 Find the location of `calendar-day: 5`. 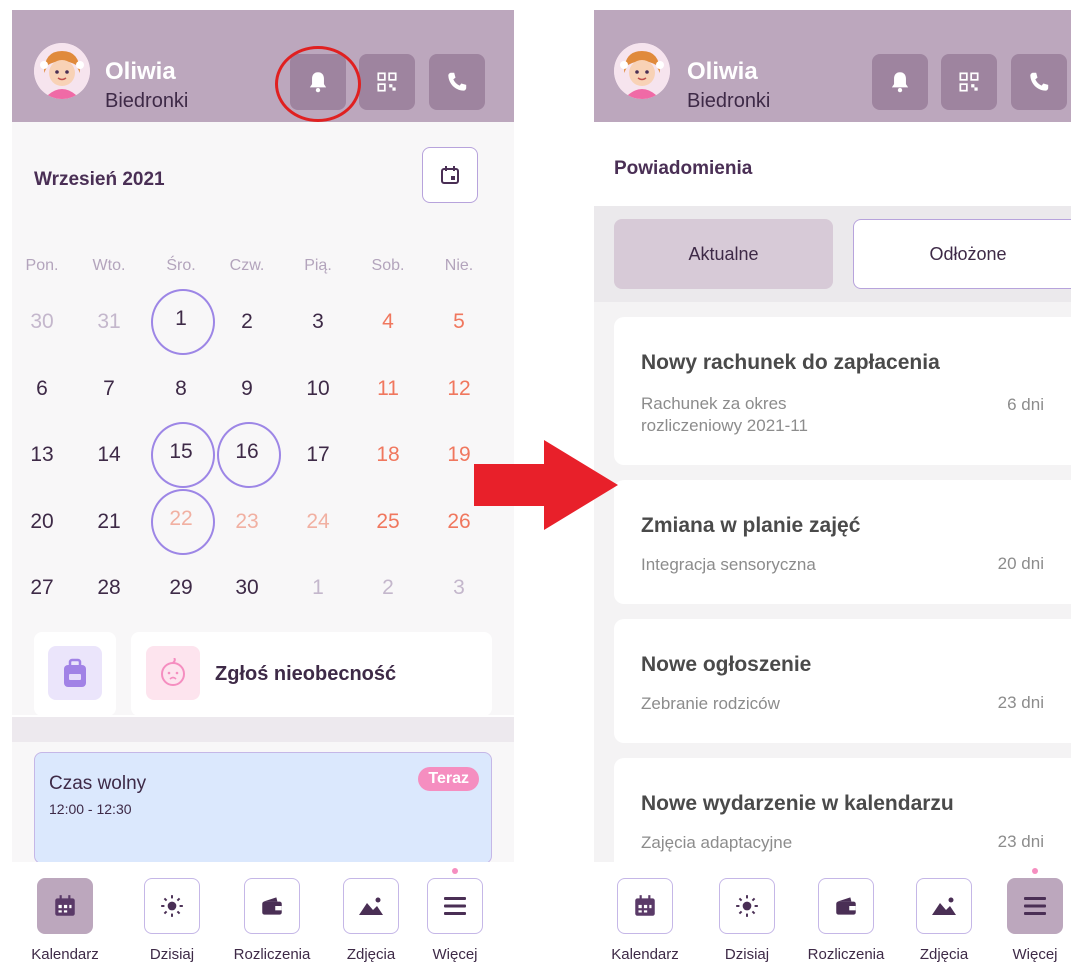

calendar-day: 5 is located at coordinates (459, 322).